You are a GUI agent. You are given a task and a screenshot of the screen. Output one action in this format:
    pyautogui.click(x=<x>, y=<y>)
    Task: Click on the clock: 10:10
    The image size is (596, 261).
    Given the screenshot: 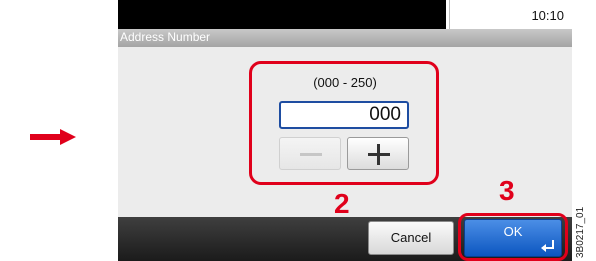 What is the action you would take?
    pyautogui.click(x=547, y=15)
    